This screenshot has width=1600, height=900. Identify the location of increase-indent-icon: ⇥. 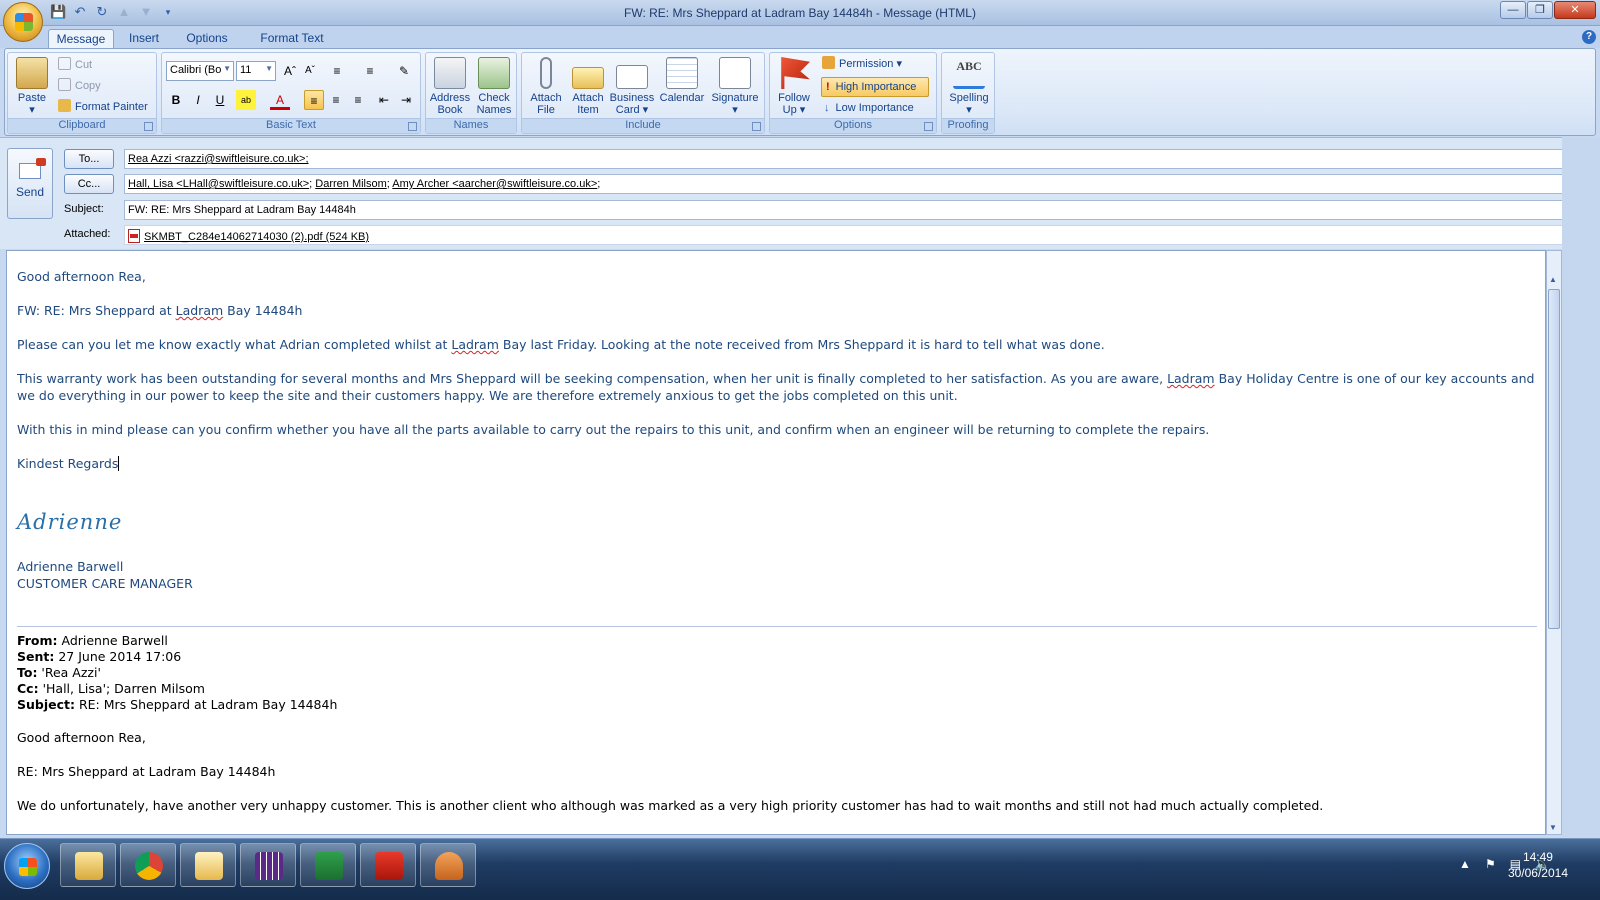
(406, 100).